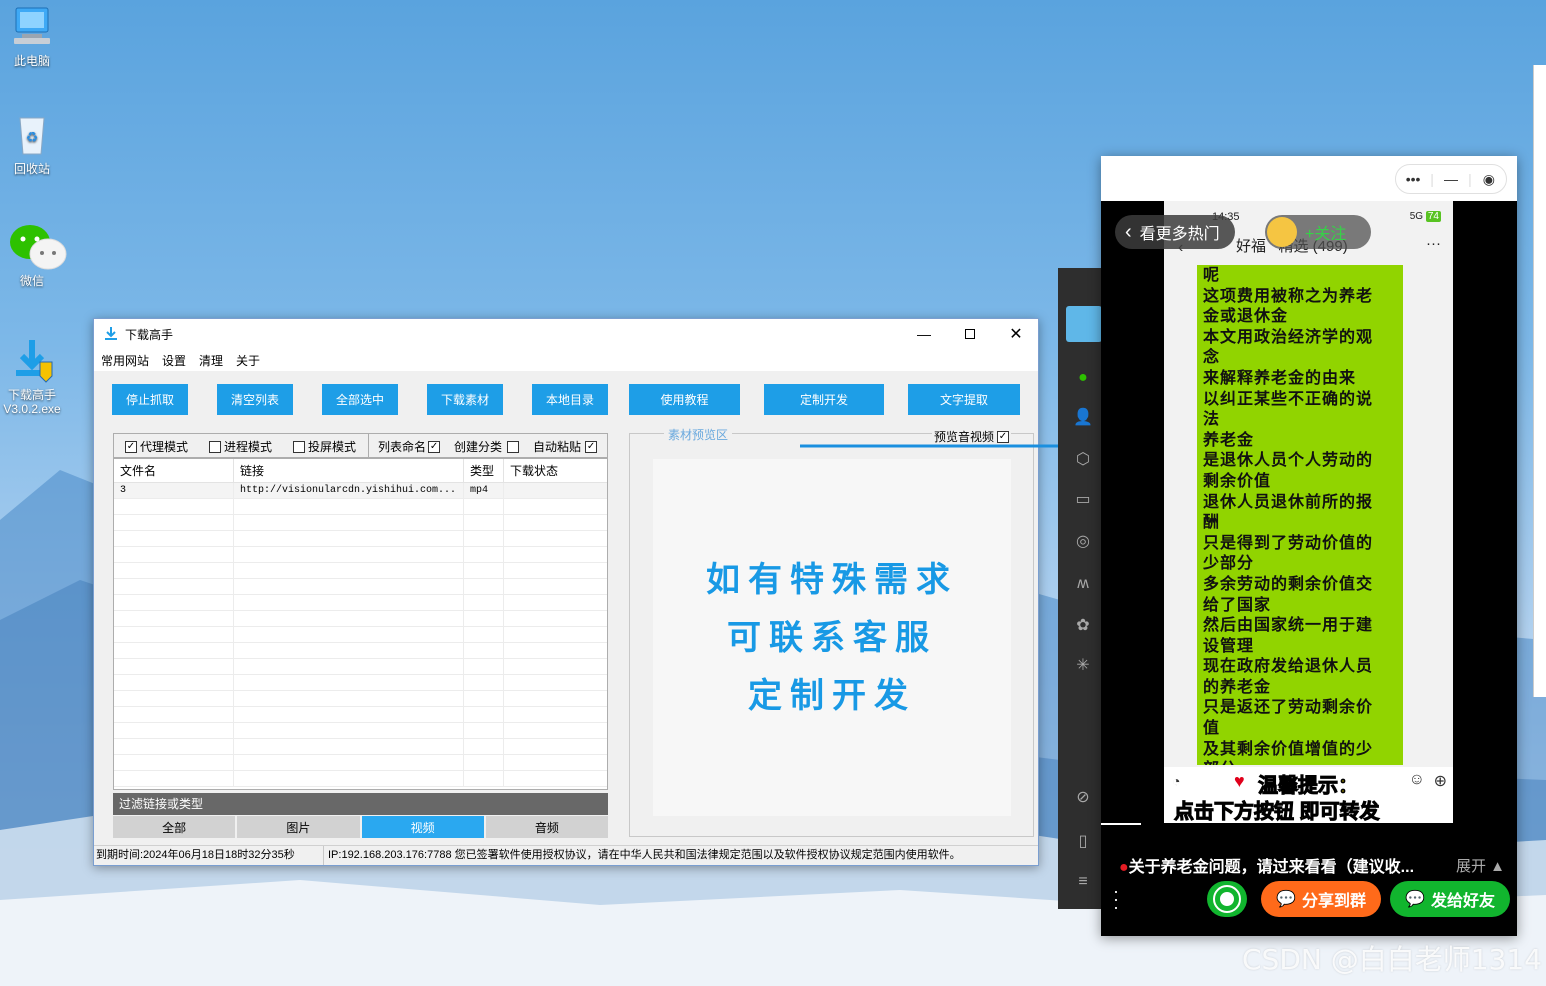  Describe the element at coordinates (324, 446) in the screenshot. I see `cast-mode-checkbox: 投屏模式` at that location.